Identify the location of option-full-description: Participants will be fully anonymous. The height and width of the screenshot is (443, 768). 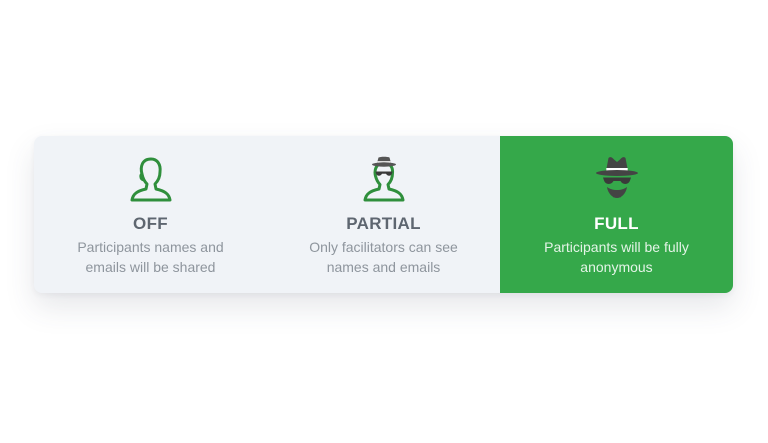
(616, 257).